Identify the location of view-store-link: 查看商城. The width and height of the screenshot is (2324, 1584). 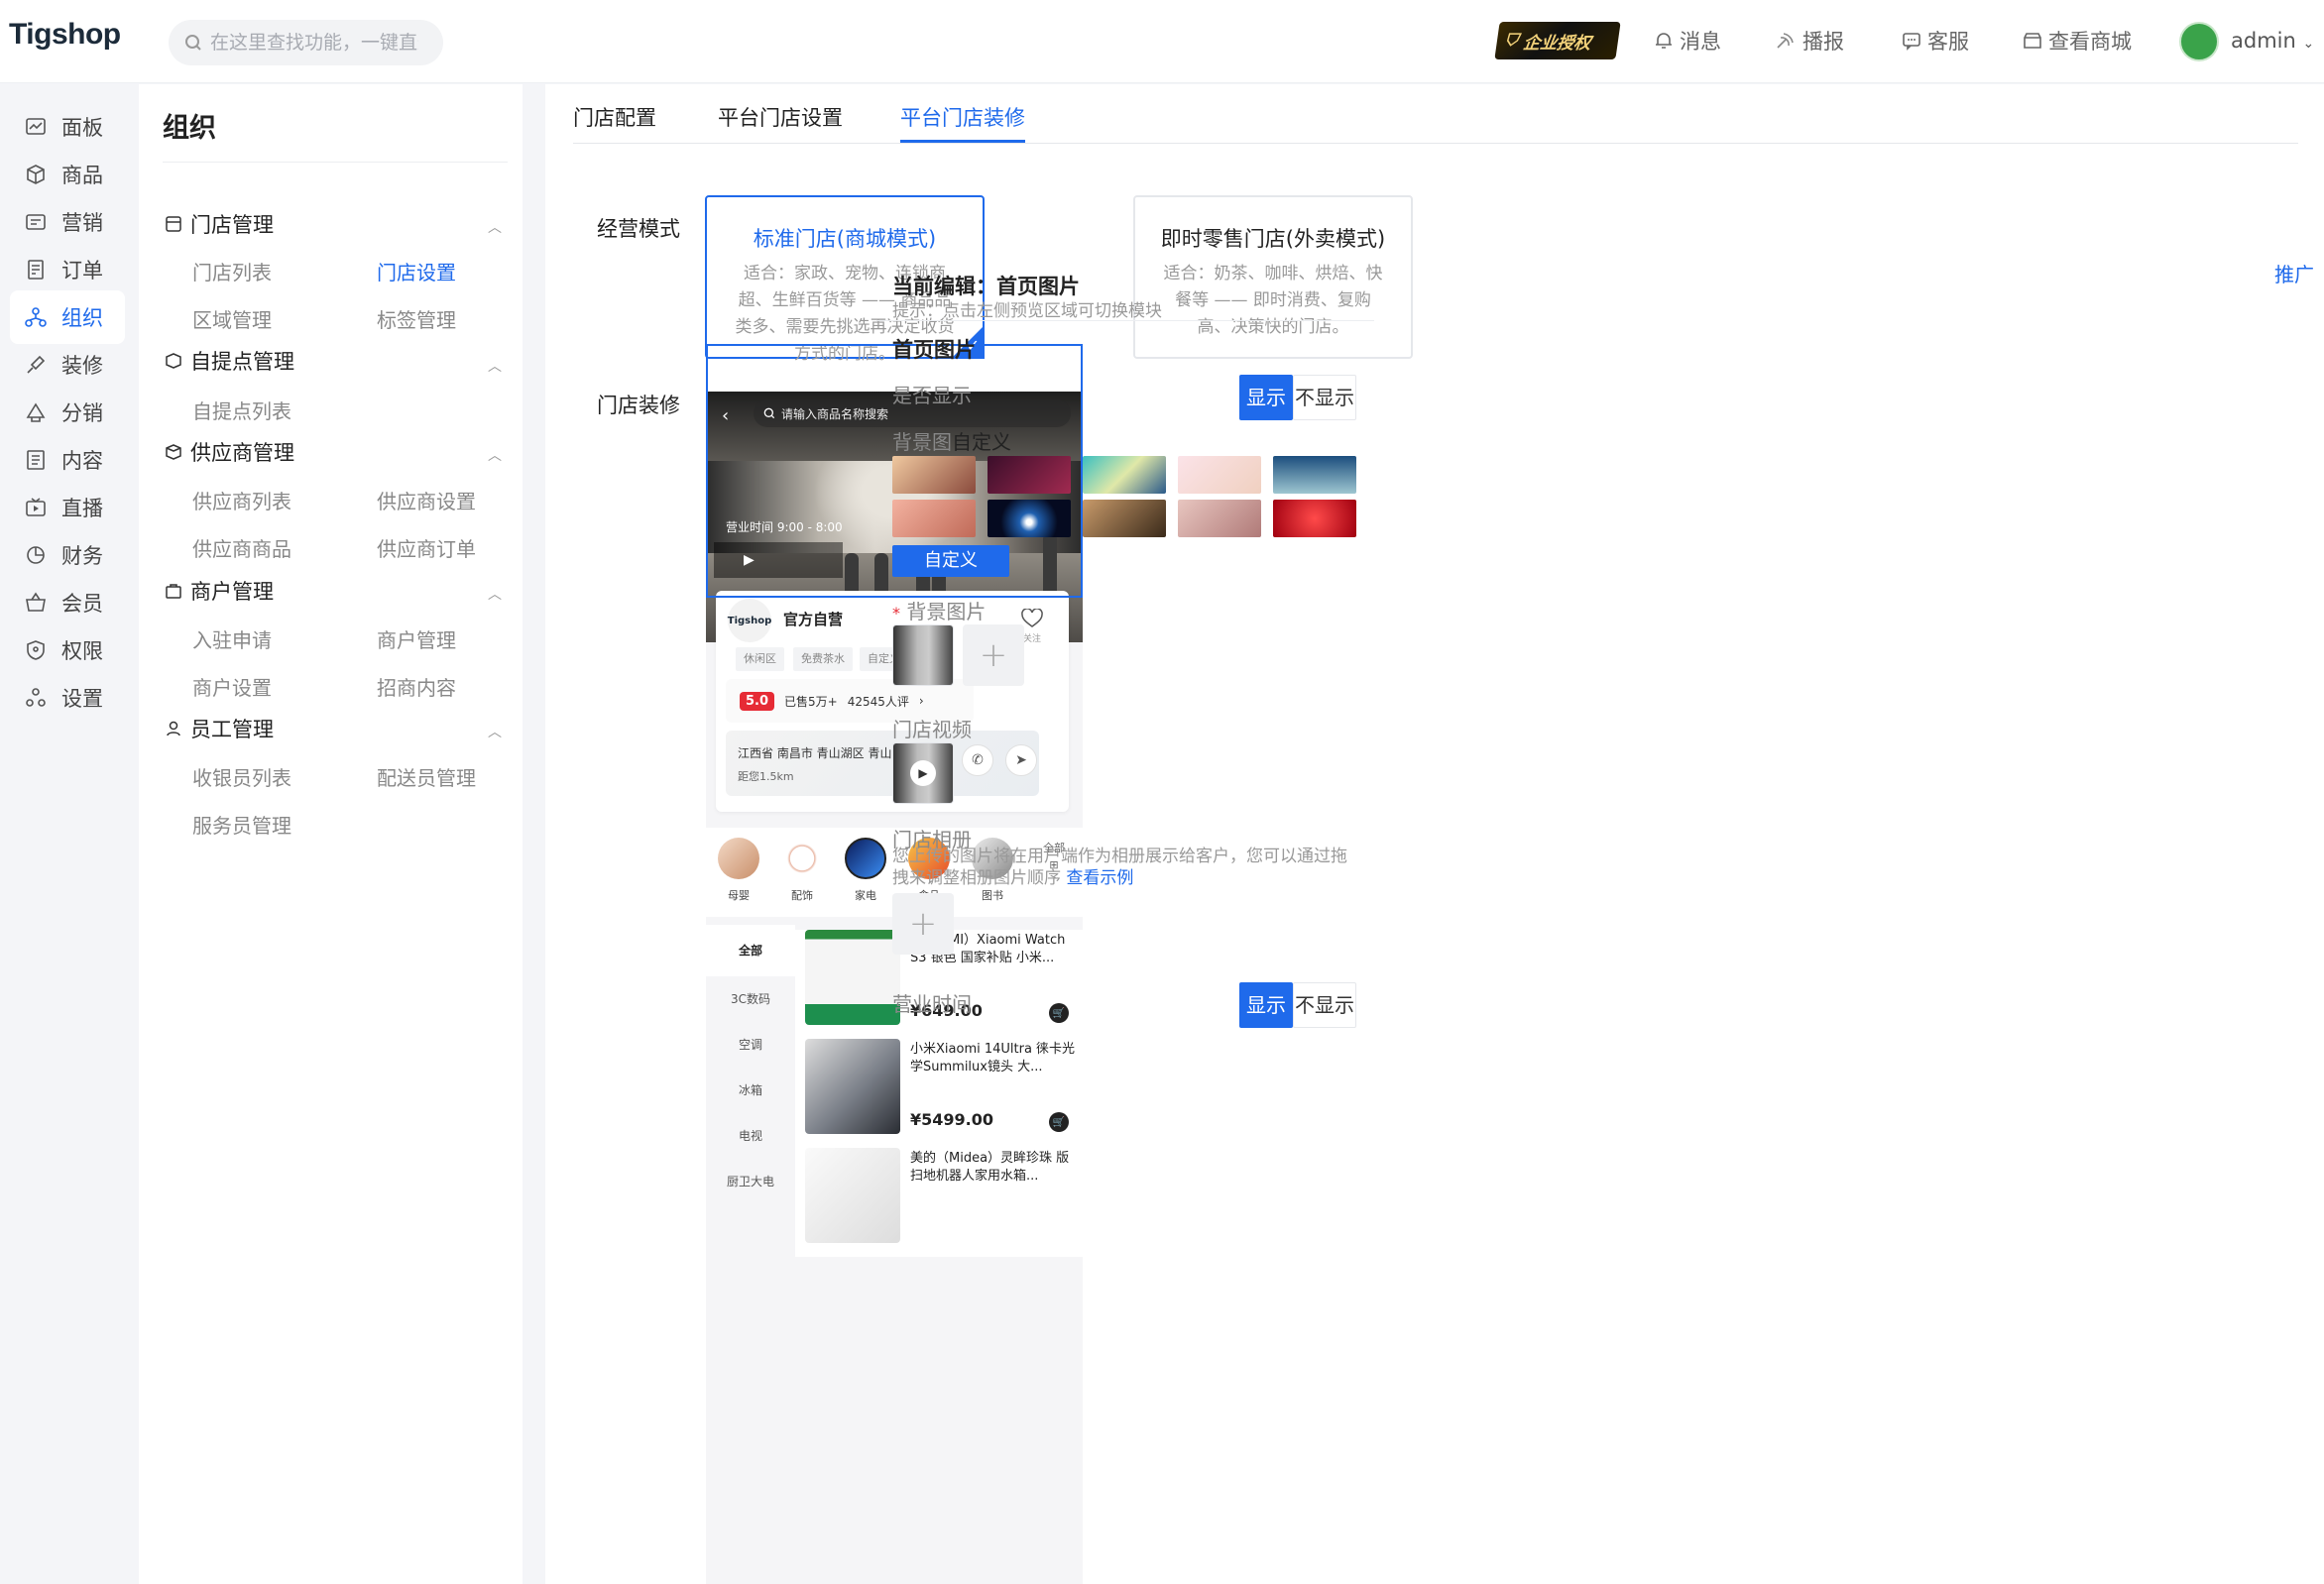
(2077, 41).